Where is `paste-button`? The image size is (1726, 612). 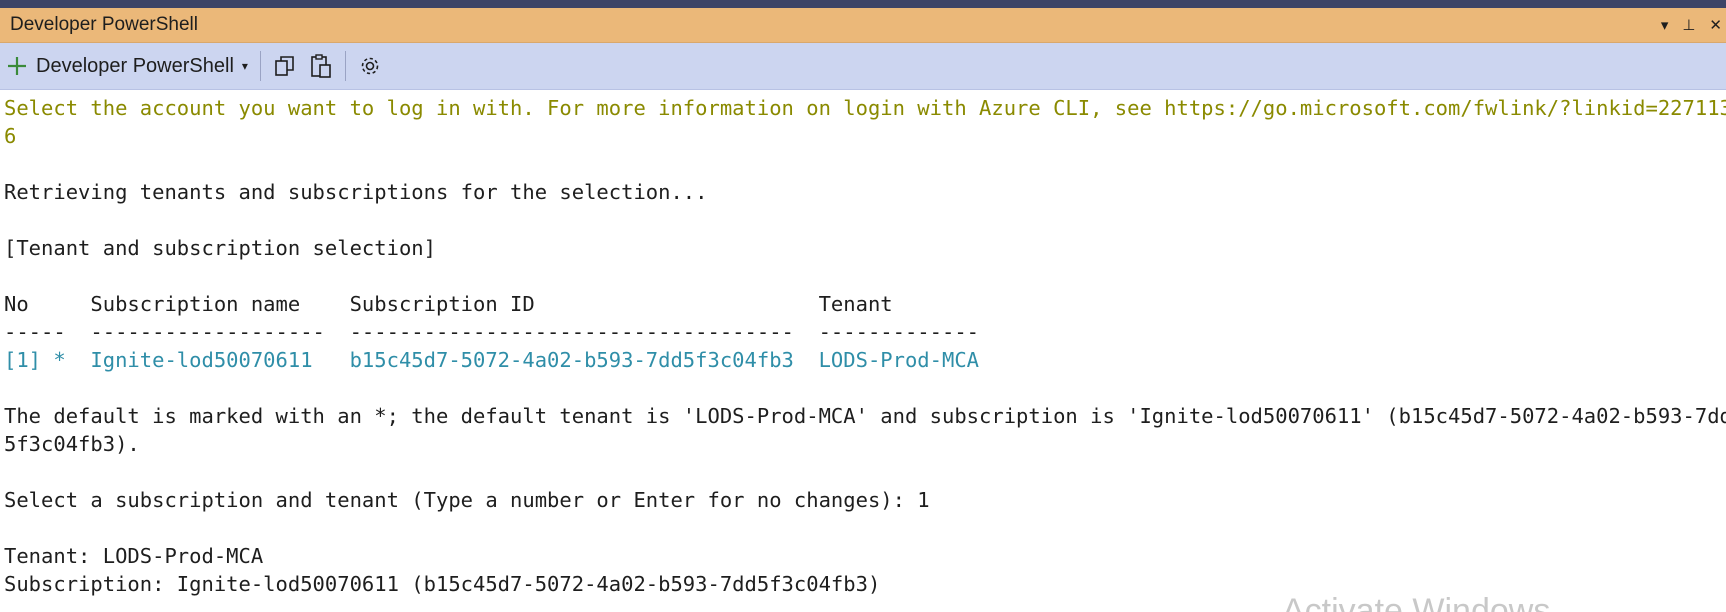
paste-button is located at coordinates (321, 66).